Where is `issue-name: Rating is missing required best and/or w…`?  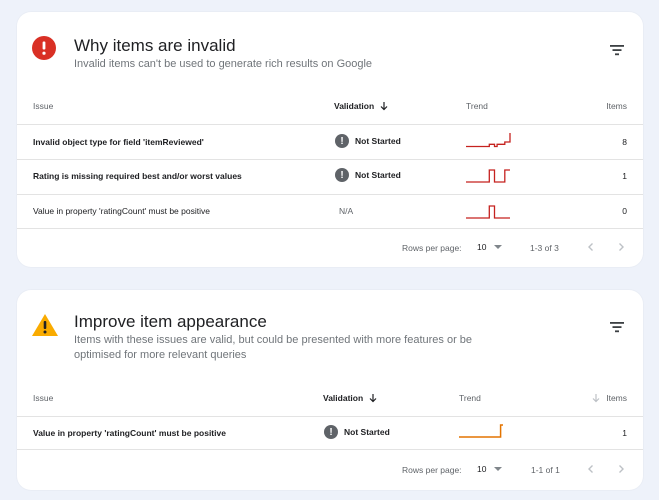
issue-name: Rating is missing required best and/or w… is located at coordinates (137, 176).